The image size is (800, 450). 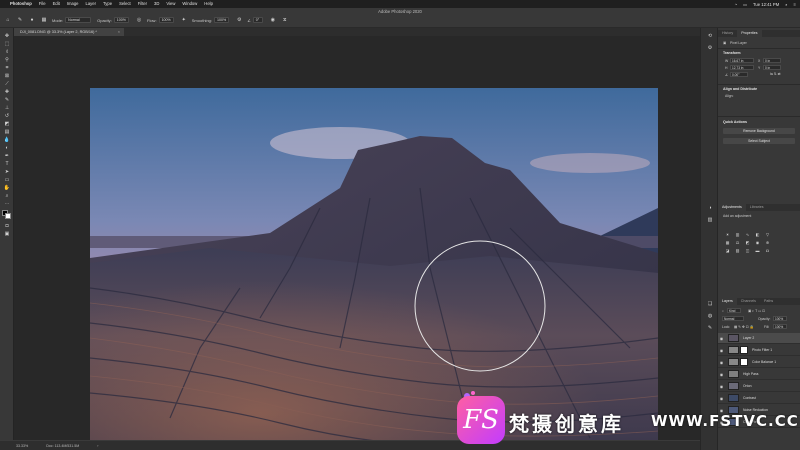 I want to click on properties-panel-icon: ⚙, so click(x=710, y=48).